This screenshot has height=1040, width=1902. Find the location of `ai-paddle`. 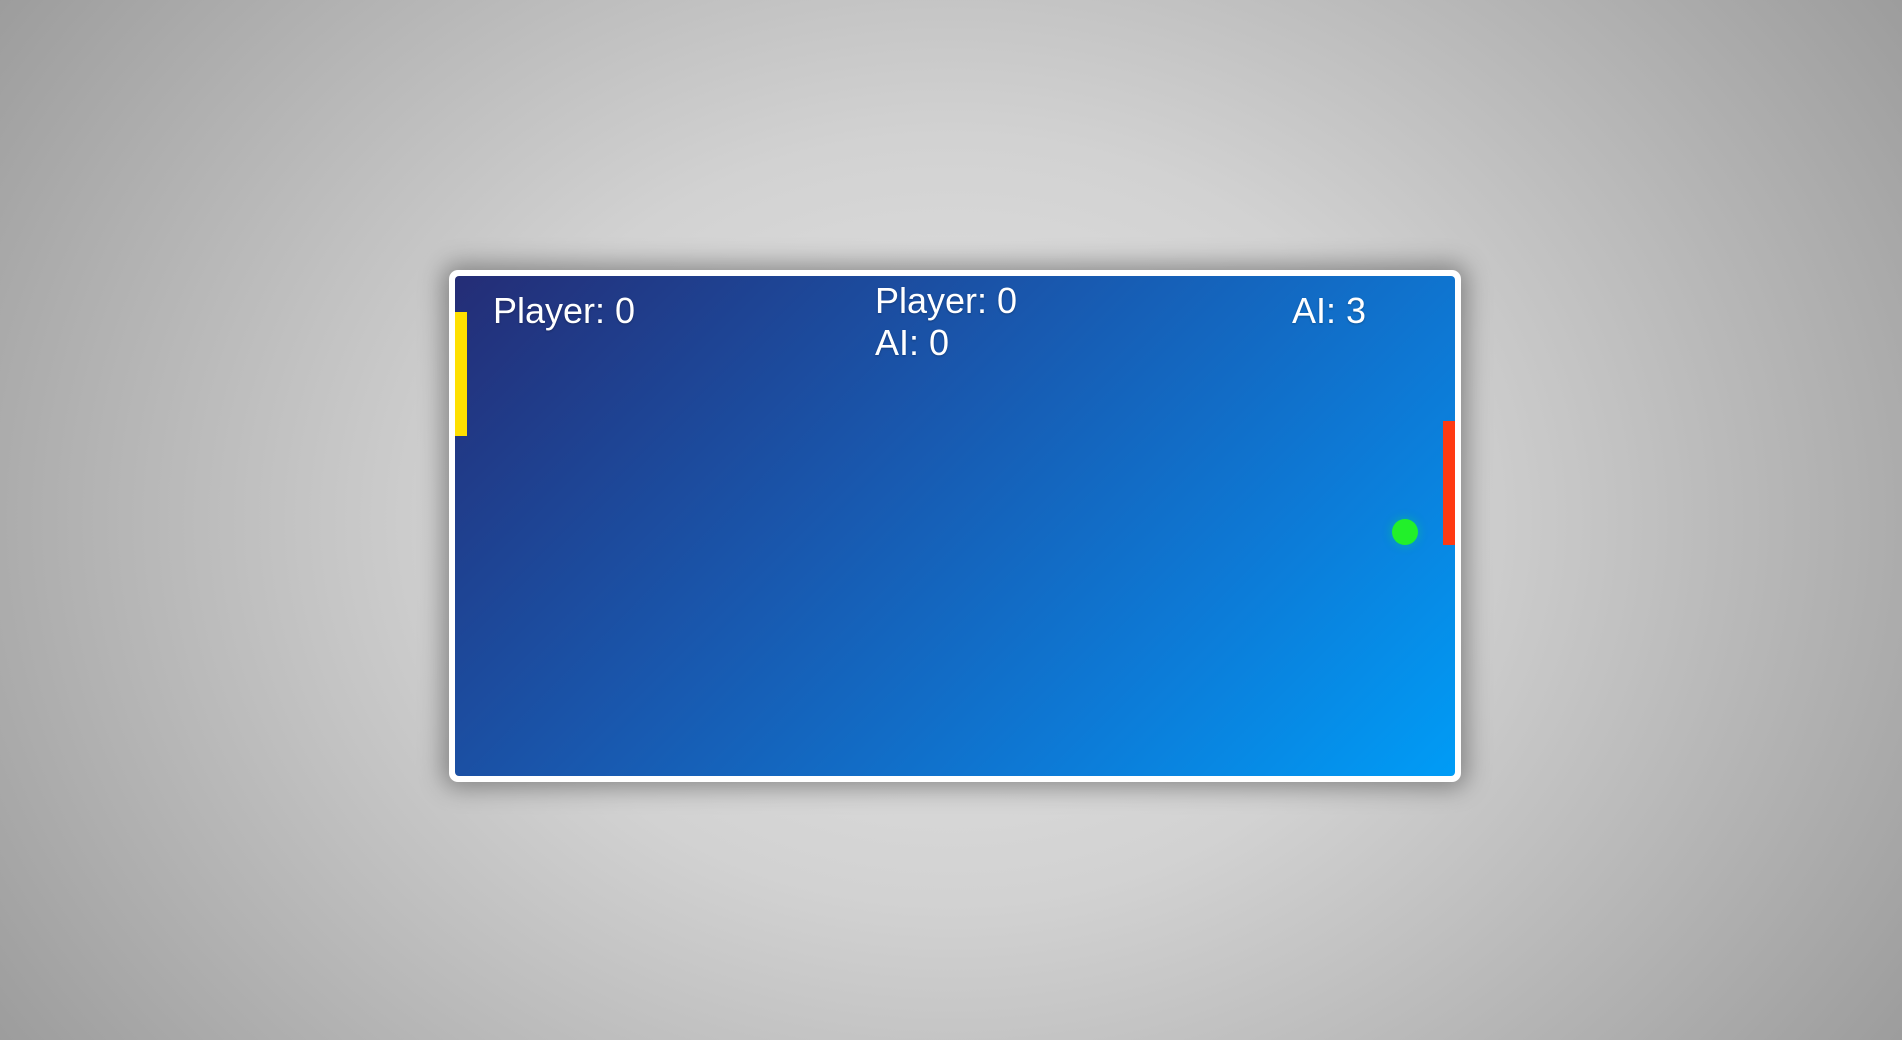

ai-paddle is located at coordinates (1449, 483).